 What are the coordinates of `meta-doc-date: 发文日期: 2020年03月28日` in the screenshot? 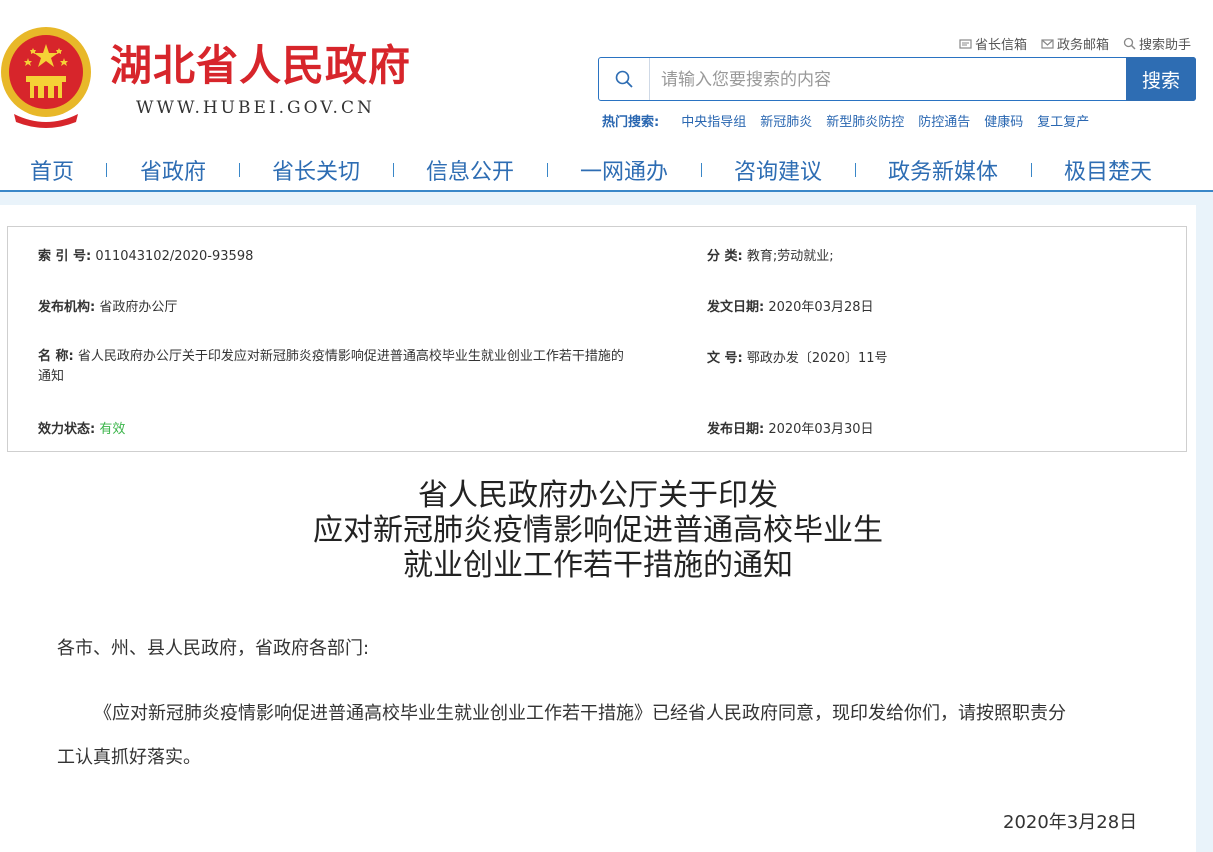 It's located at (790, 305).